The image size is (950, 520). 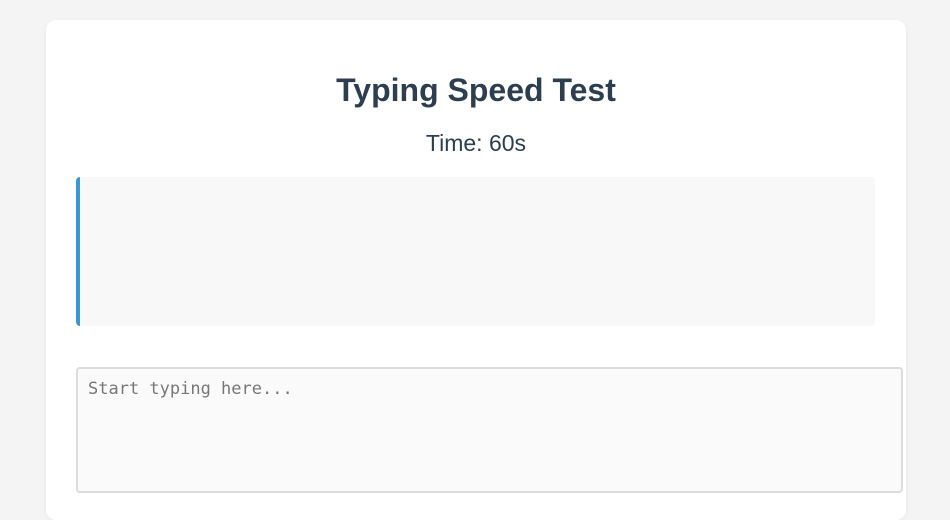 I want to click on timer-value: 60s, so click(x=507, y=143).